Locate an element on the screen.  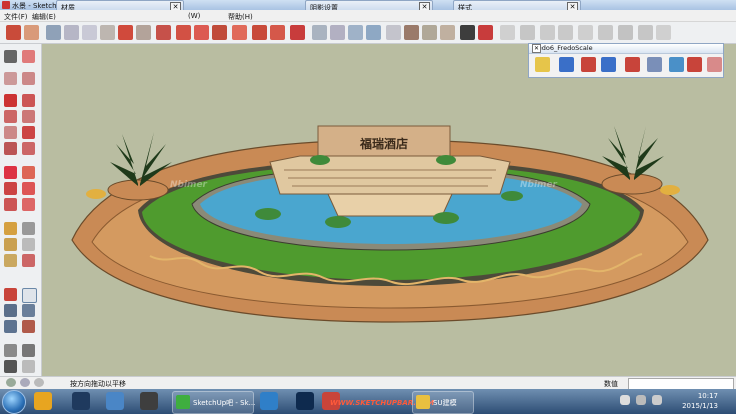
photoshop-icon is located at coordinates (305, 401).